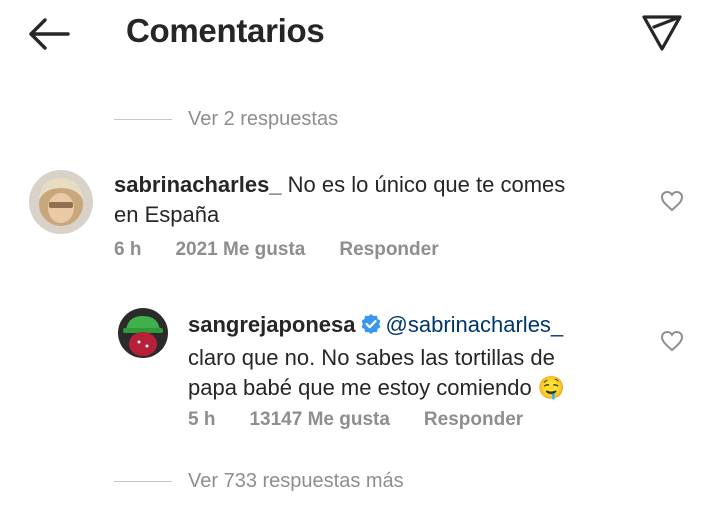 Image resolution: width=720 pixels, height=505 pixels. Describe the element at coordinates (371, 357) in the screenshot. I see `comment-body-line1: claro que no. No sabes las tortillas de` at that location.